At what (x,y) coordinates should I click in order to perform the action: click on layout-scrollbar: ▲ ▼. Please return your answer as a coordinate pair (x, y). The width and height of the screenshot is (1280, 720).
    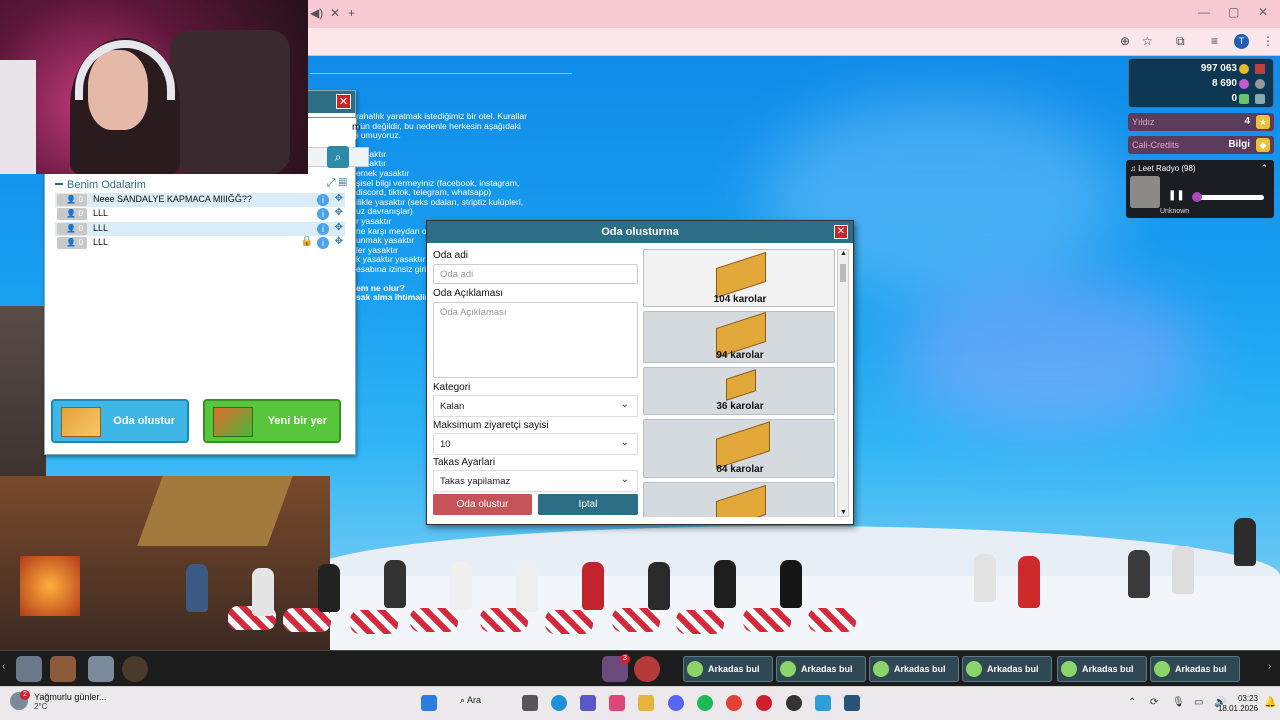
    Looking at the image, I should click on (843, 383).